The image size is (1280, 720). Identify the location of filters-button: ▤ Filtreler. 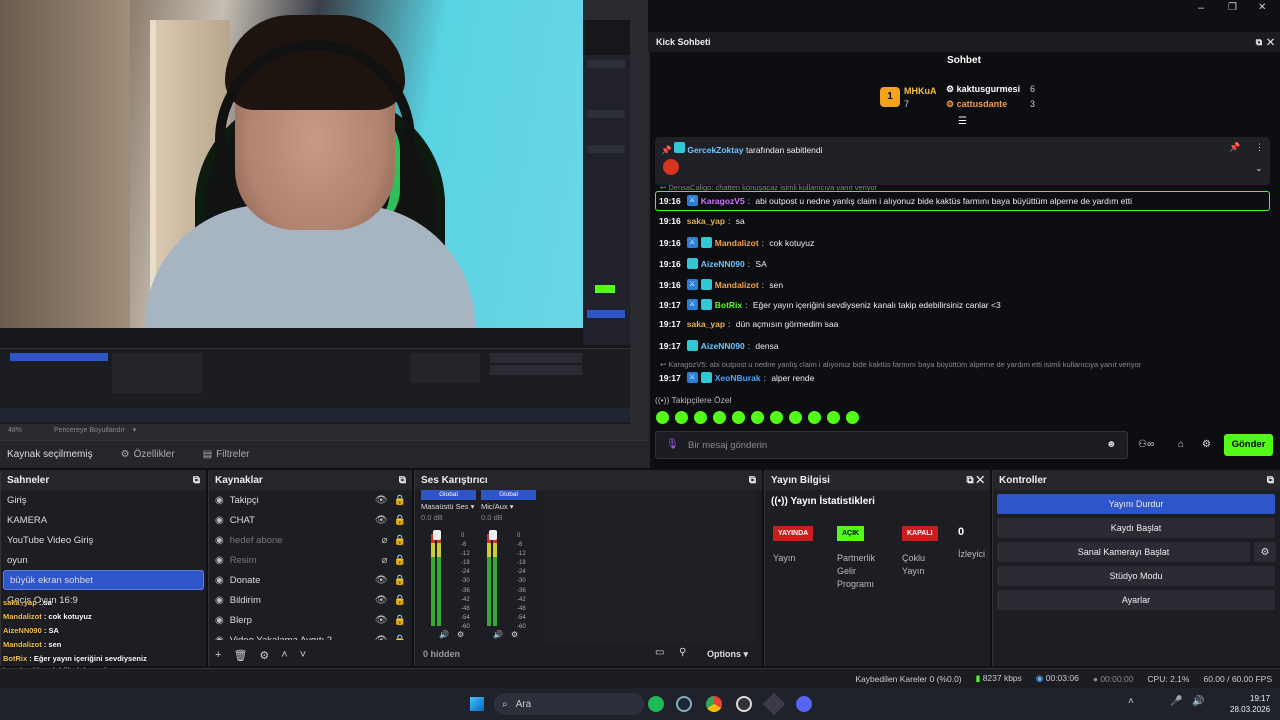
(226, 454).